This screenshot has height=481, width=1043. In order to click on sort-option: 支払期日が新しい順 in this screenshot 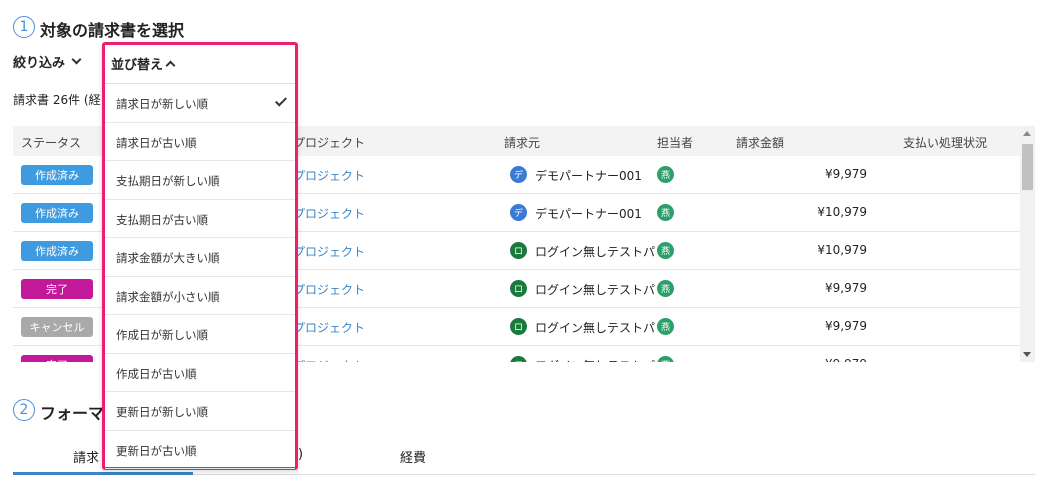, I will do `click(200, 180)`.